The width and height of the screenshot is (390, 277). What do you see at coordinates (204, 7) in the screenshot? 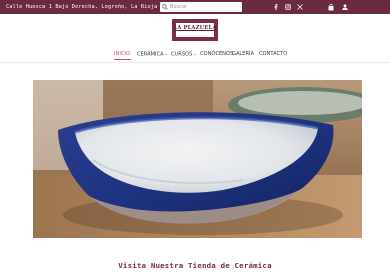
I see `search-input` at bounding box center [204, 7].